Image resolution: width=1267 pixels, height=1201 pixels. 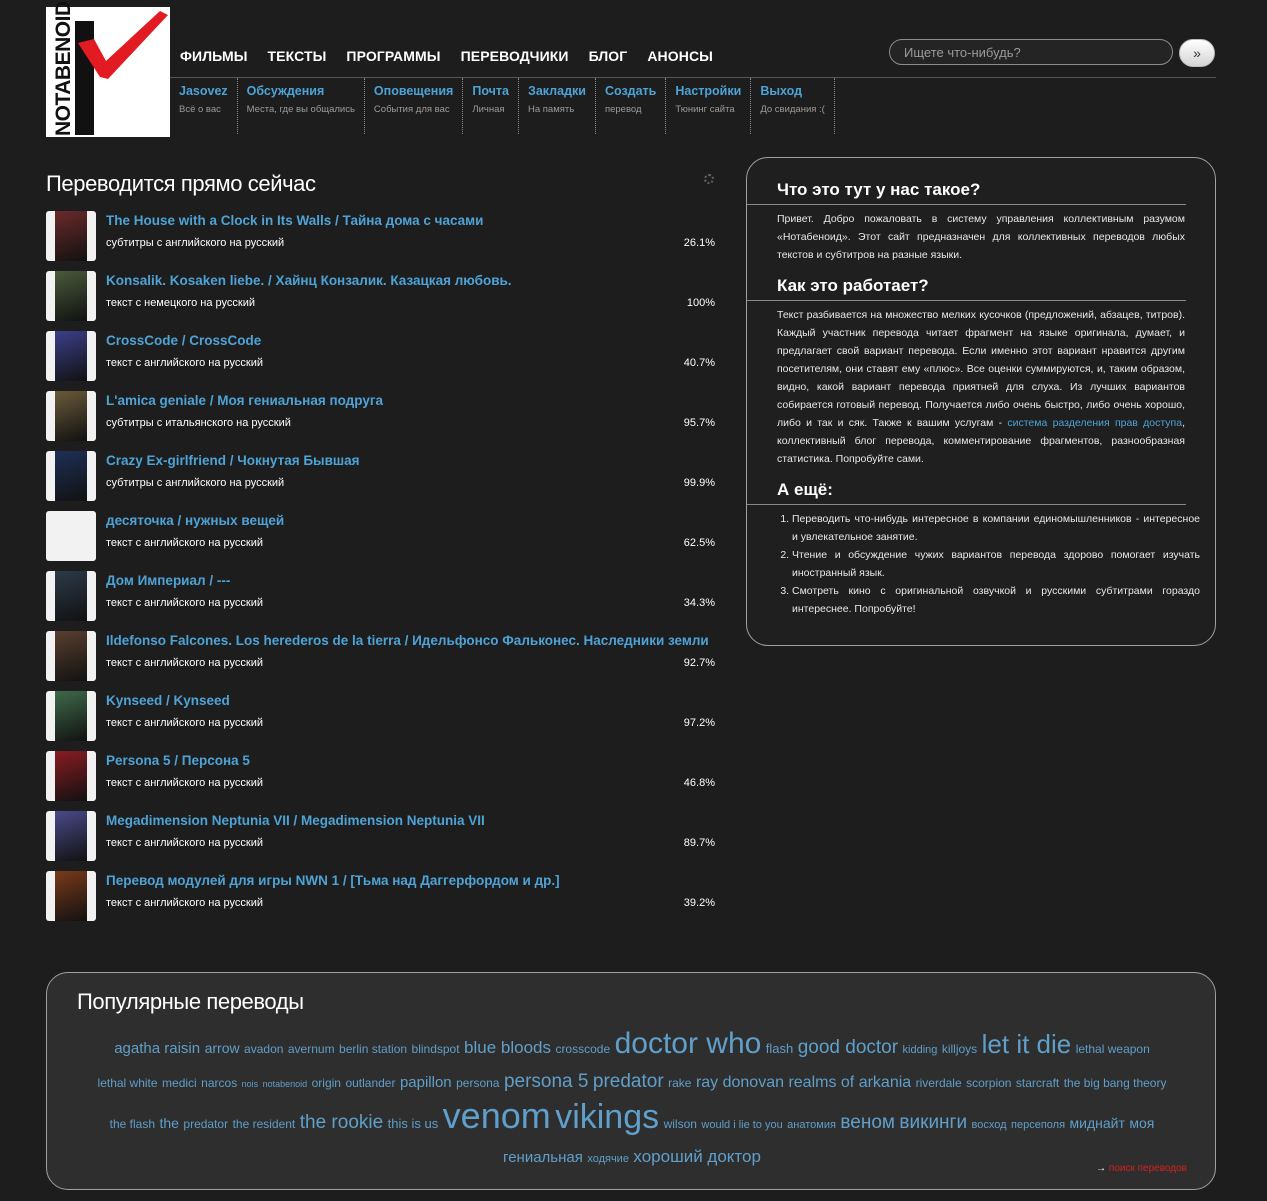 What do you see at coordinates (108, 69) in the screenshot?
I see `site-logo: NOTABENOID` at bounding box center [108, 69].